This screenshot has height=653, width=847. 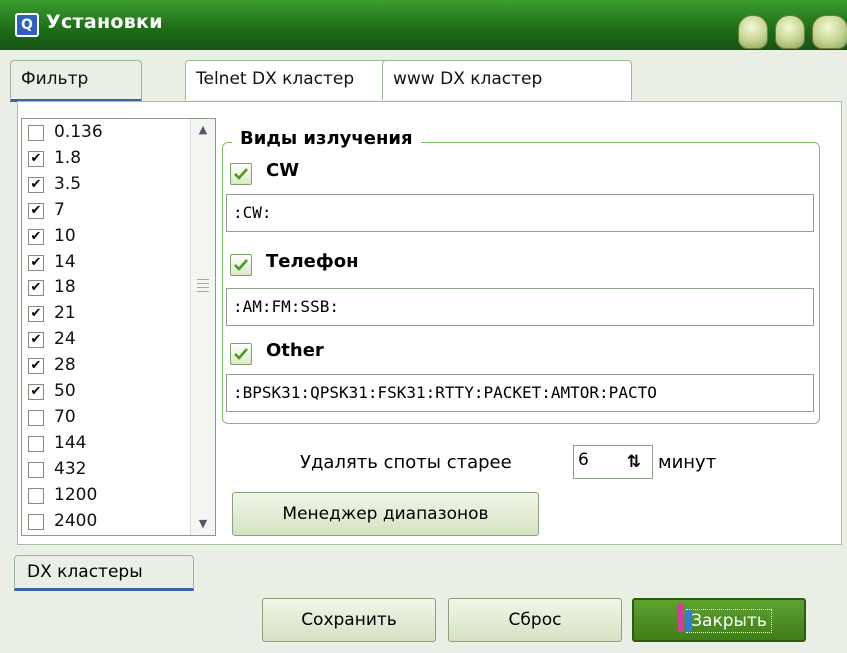 What do you see at coordinates (104, 573) in the screenshot?
I see `tab-dx-clusters: DX кластеры` at bounding box center [104, 573].